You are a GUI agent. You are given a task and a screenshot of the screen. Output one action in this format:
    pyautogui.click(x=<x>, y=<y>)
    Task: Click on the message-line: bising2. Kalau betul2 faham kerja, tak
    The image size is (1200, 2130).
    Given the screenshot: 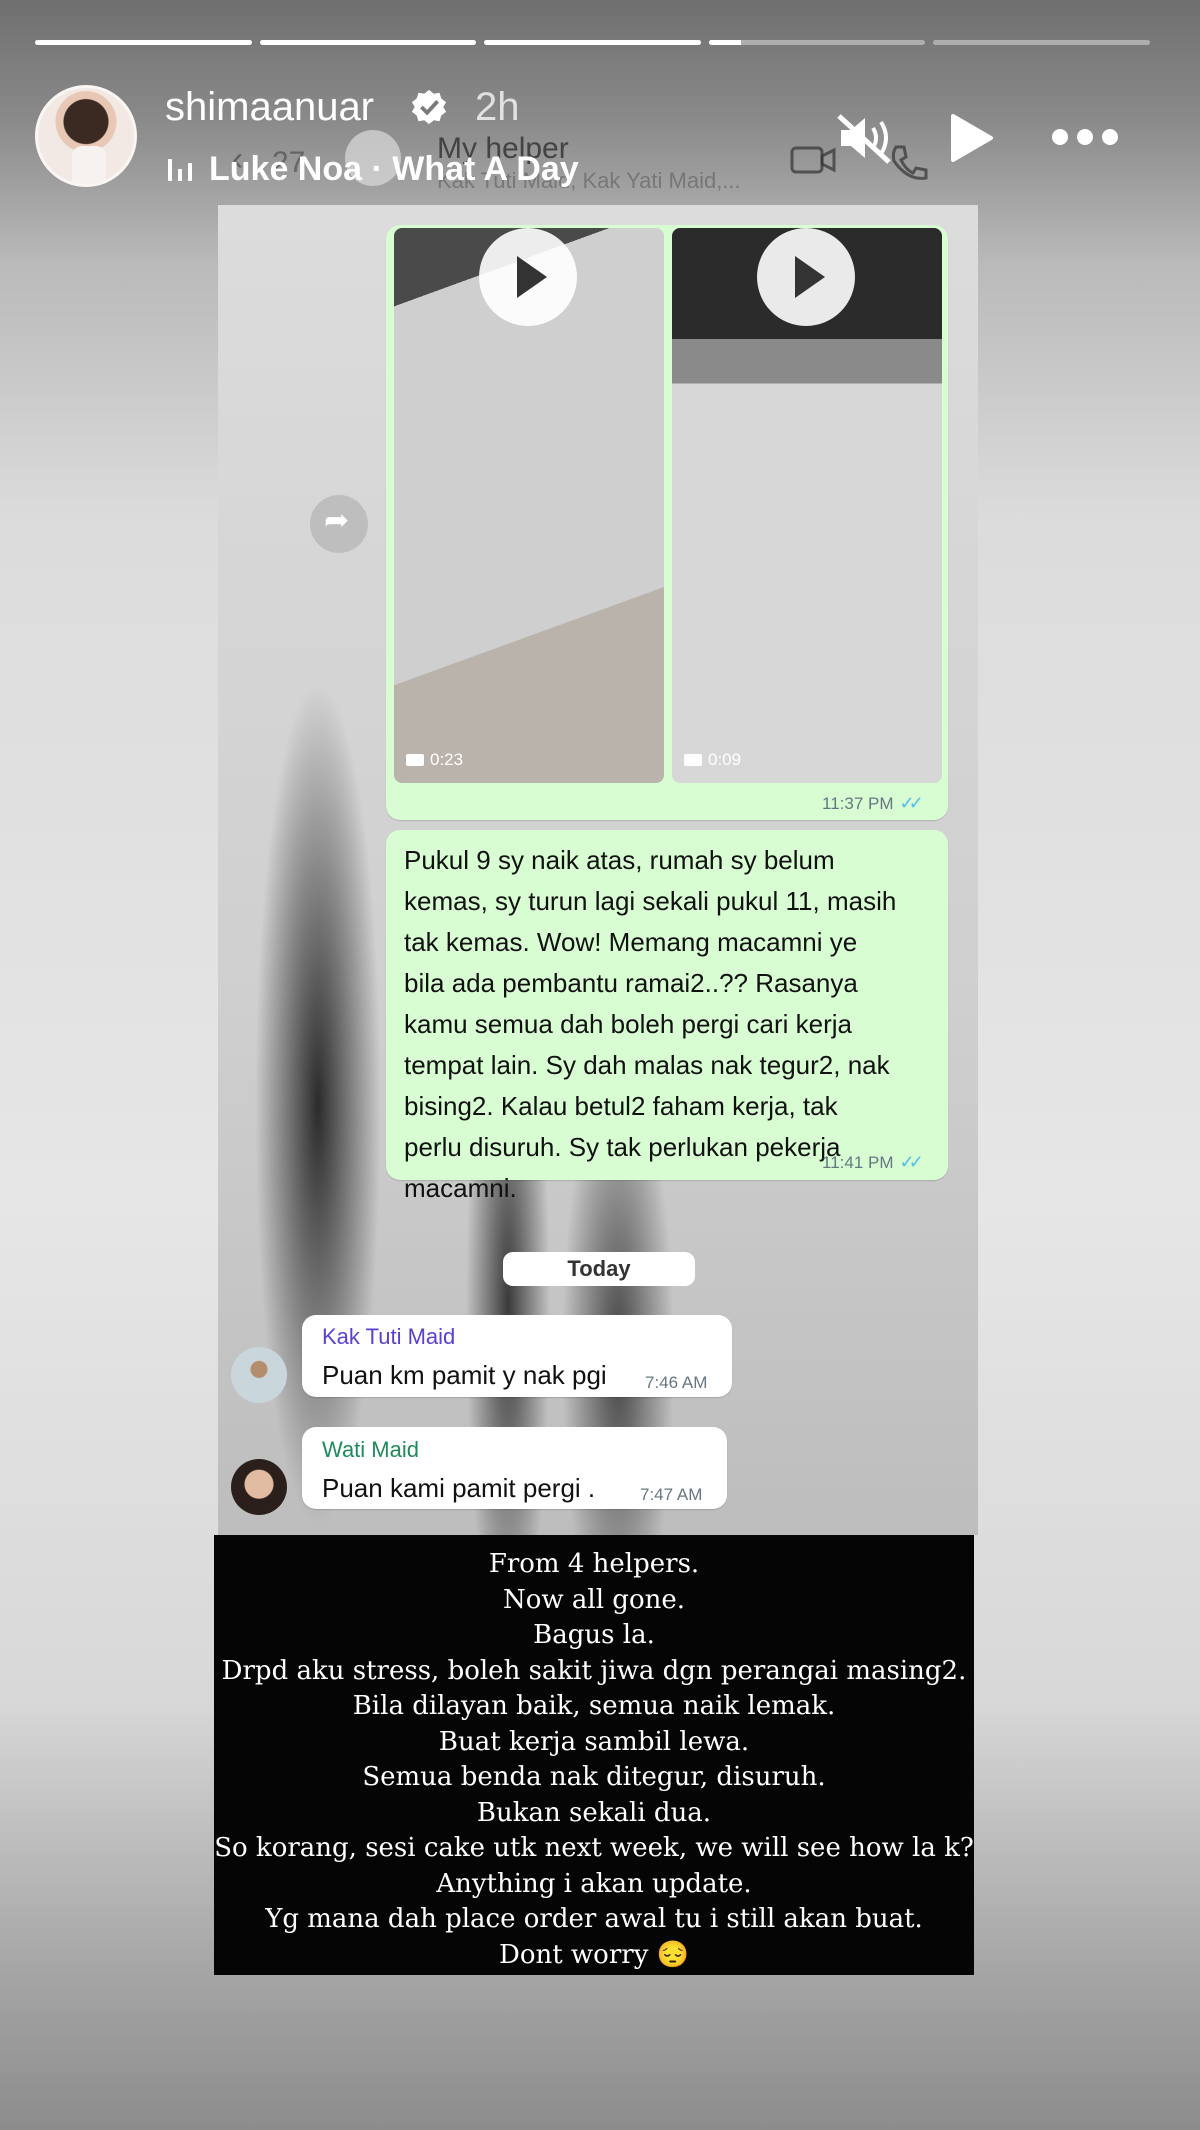 What is the action you would take?
    pyautogui.click(x=621, y=1106)
    